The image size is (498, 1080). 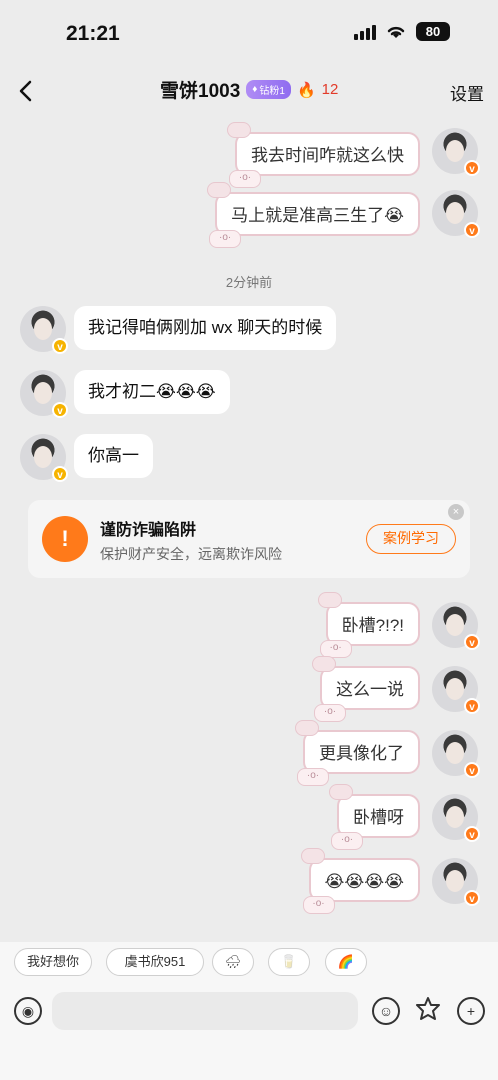 I want to click on quick-reply-chip: 我好想你, so click(x=53, y=962).